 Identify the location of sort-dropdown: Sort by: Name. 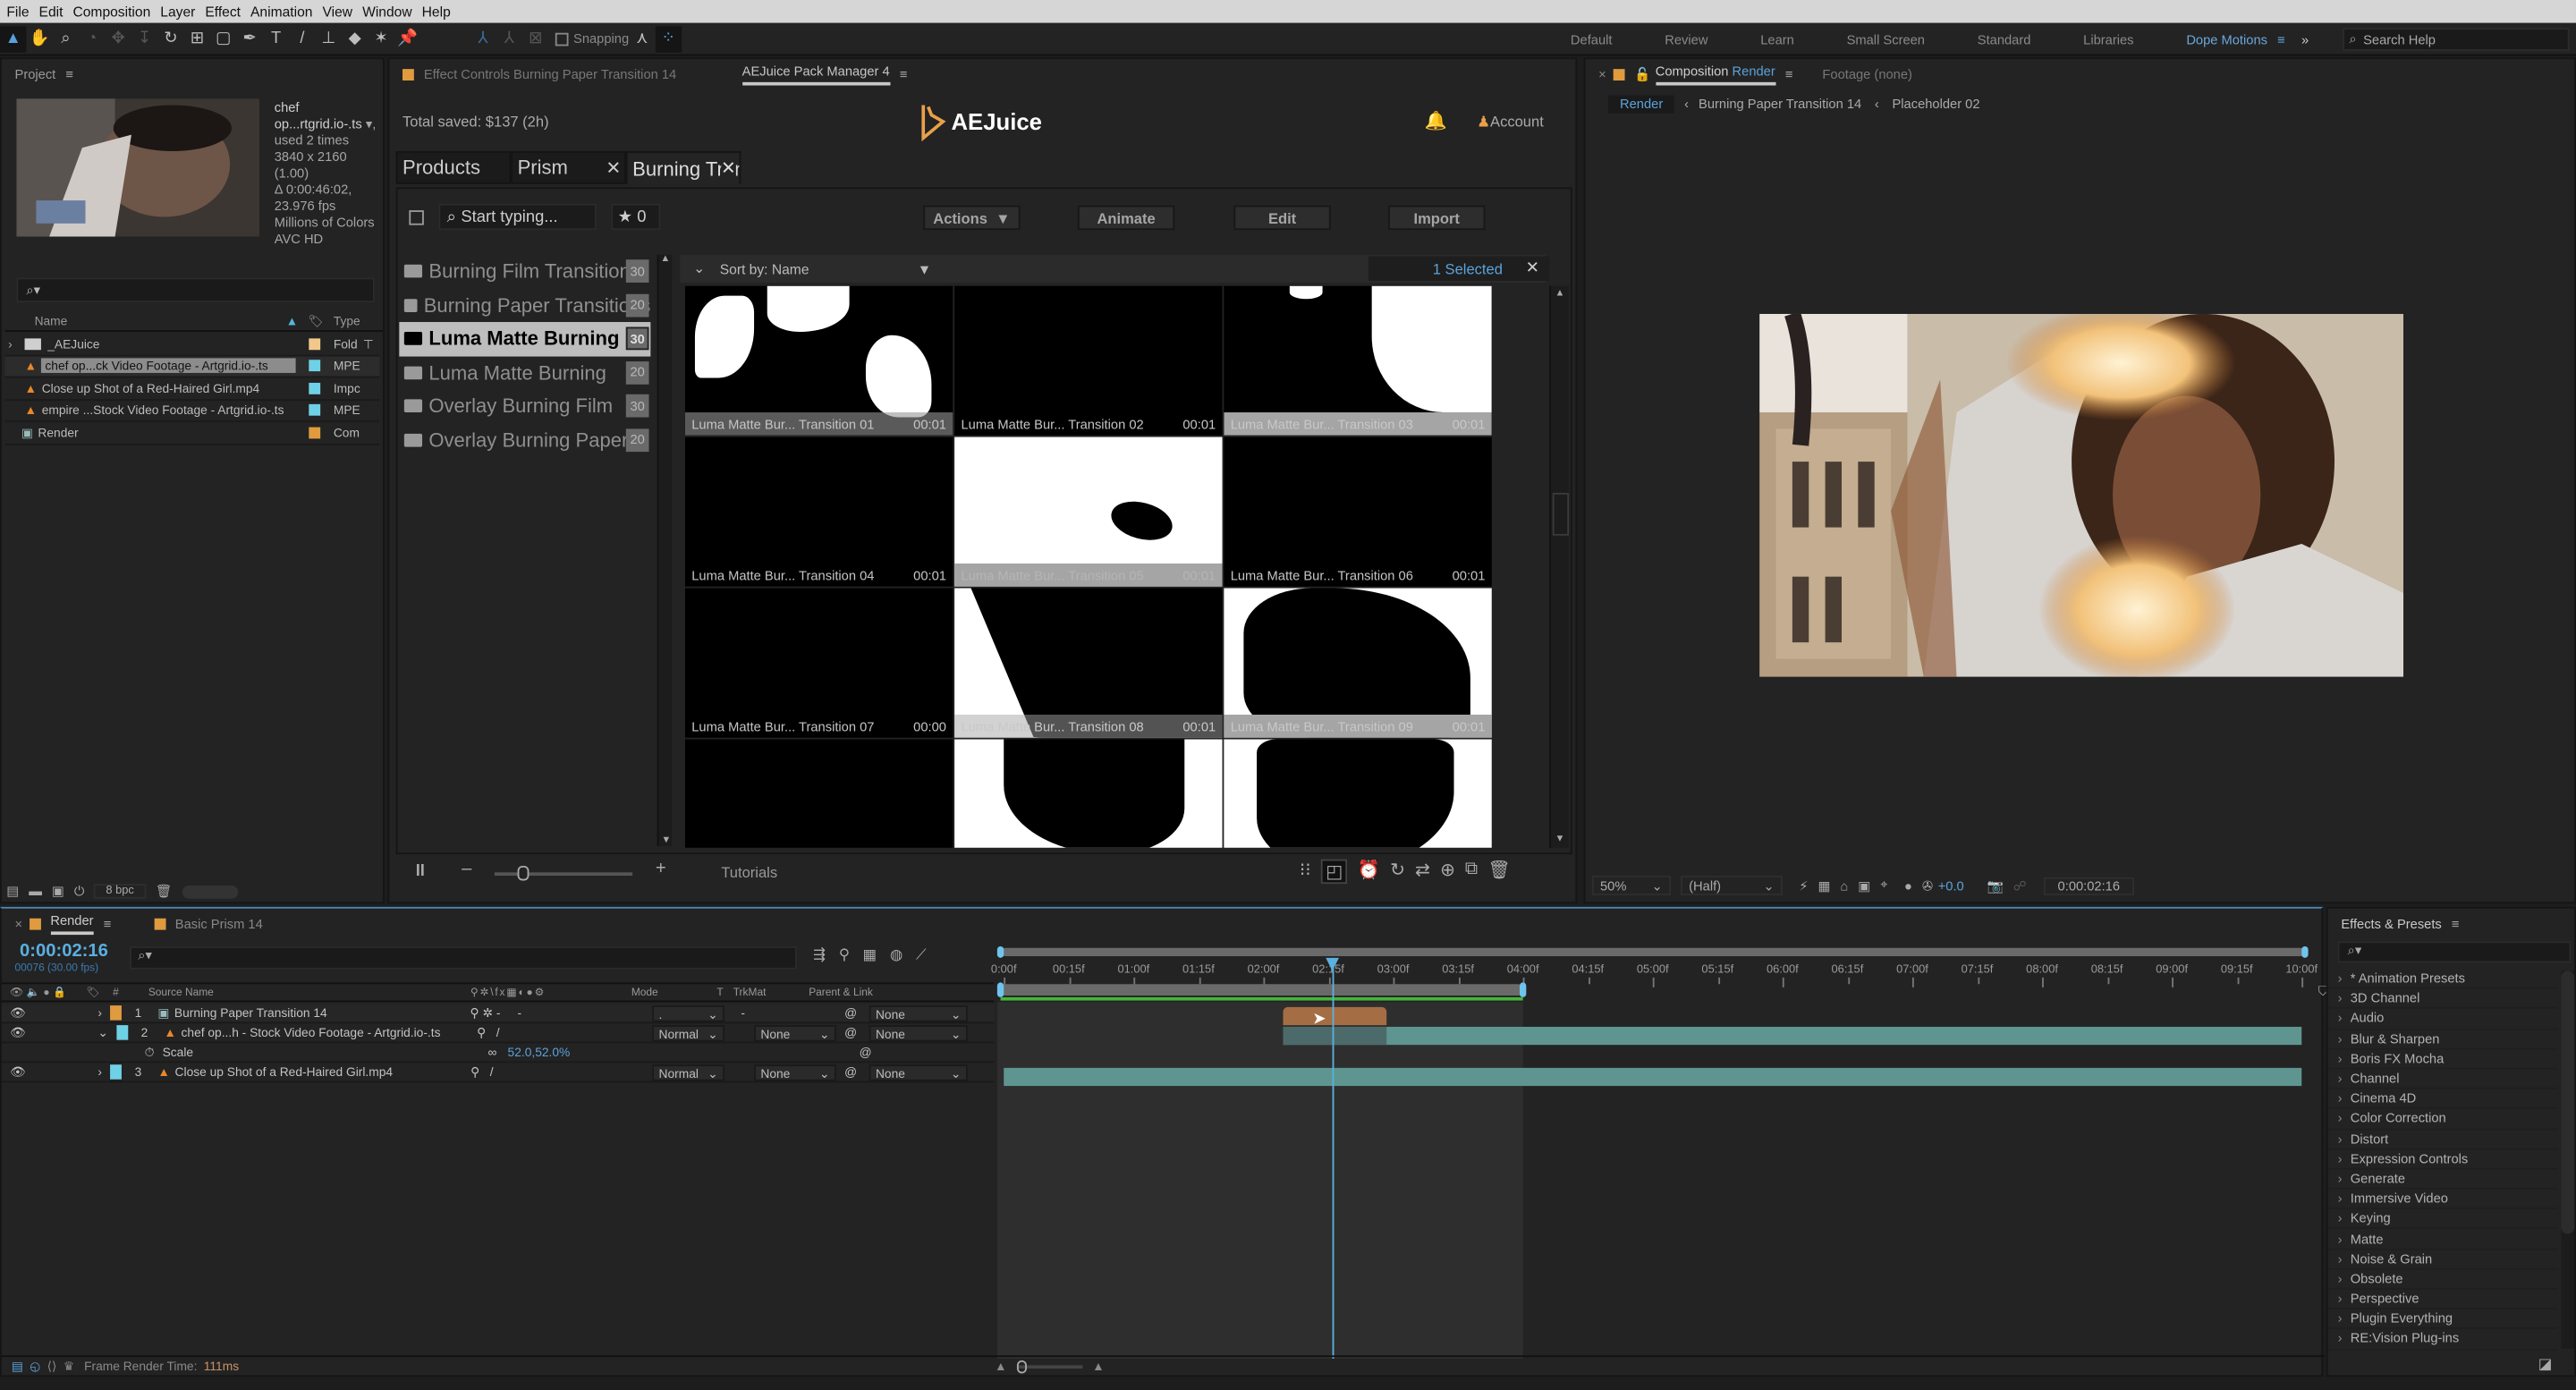
(764, 268).